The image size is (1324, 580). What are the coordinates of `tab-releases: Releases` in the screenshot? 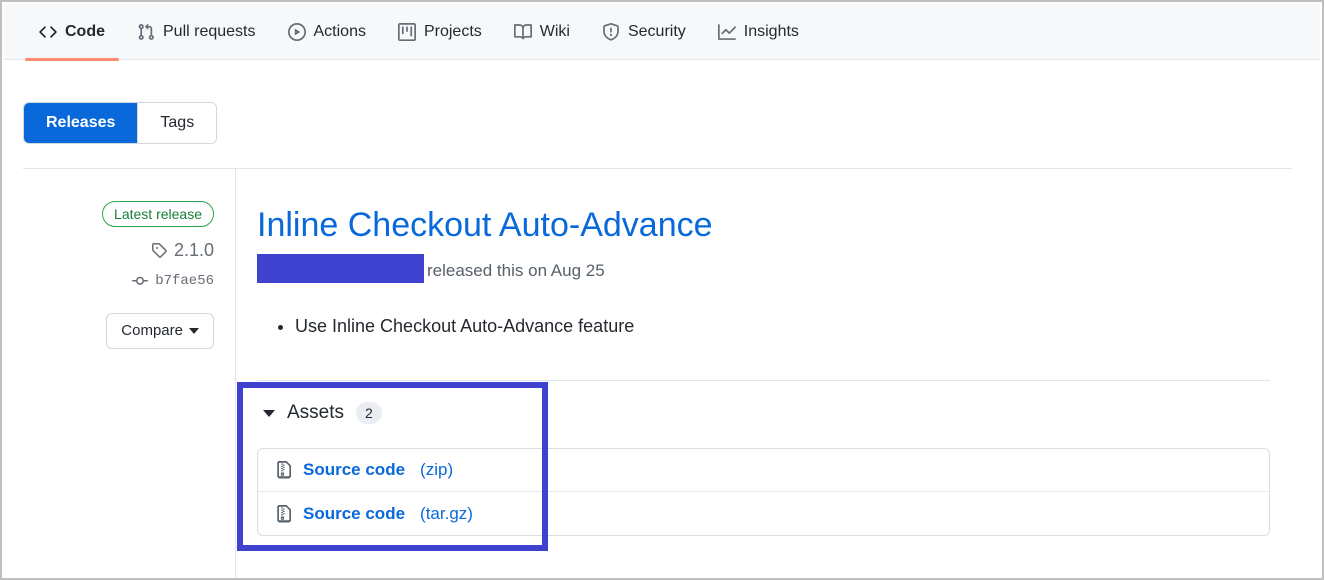 It's located at (81, 123).